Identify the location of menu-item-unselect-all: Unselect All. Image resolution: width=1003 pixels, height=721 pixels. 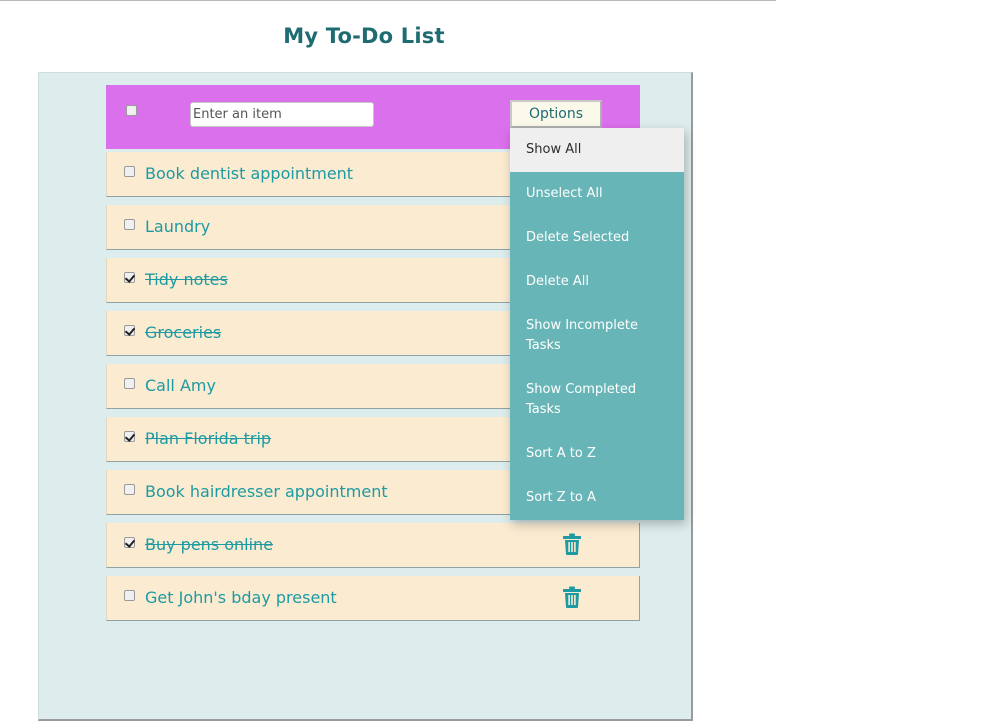
(597, 194).